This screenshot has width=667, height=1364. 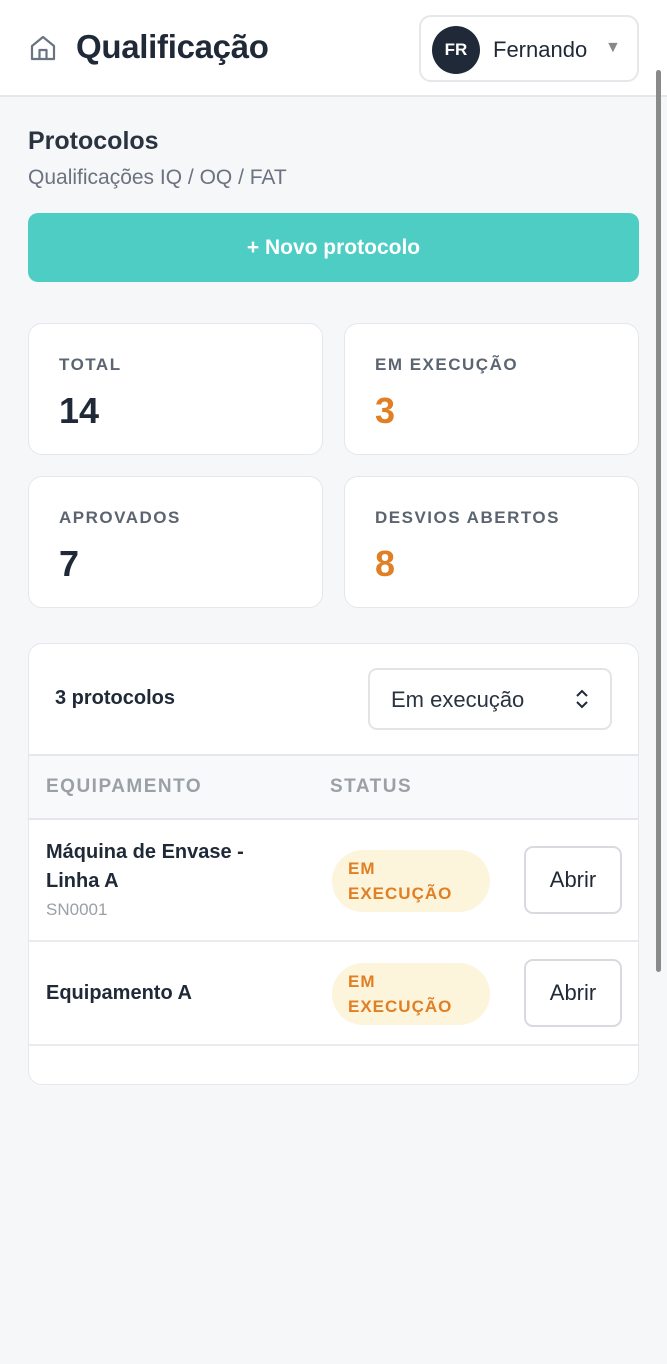 What do you see at coordinates (145, 866) in the screenshot?
I see `equipment-name: Máquina de Envase - Linha A` at bounding box center [145, 866].